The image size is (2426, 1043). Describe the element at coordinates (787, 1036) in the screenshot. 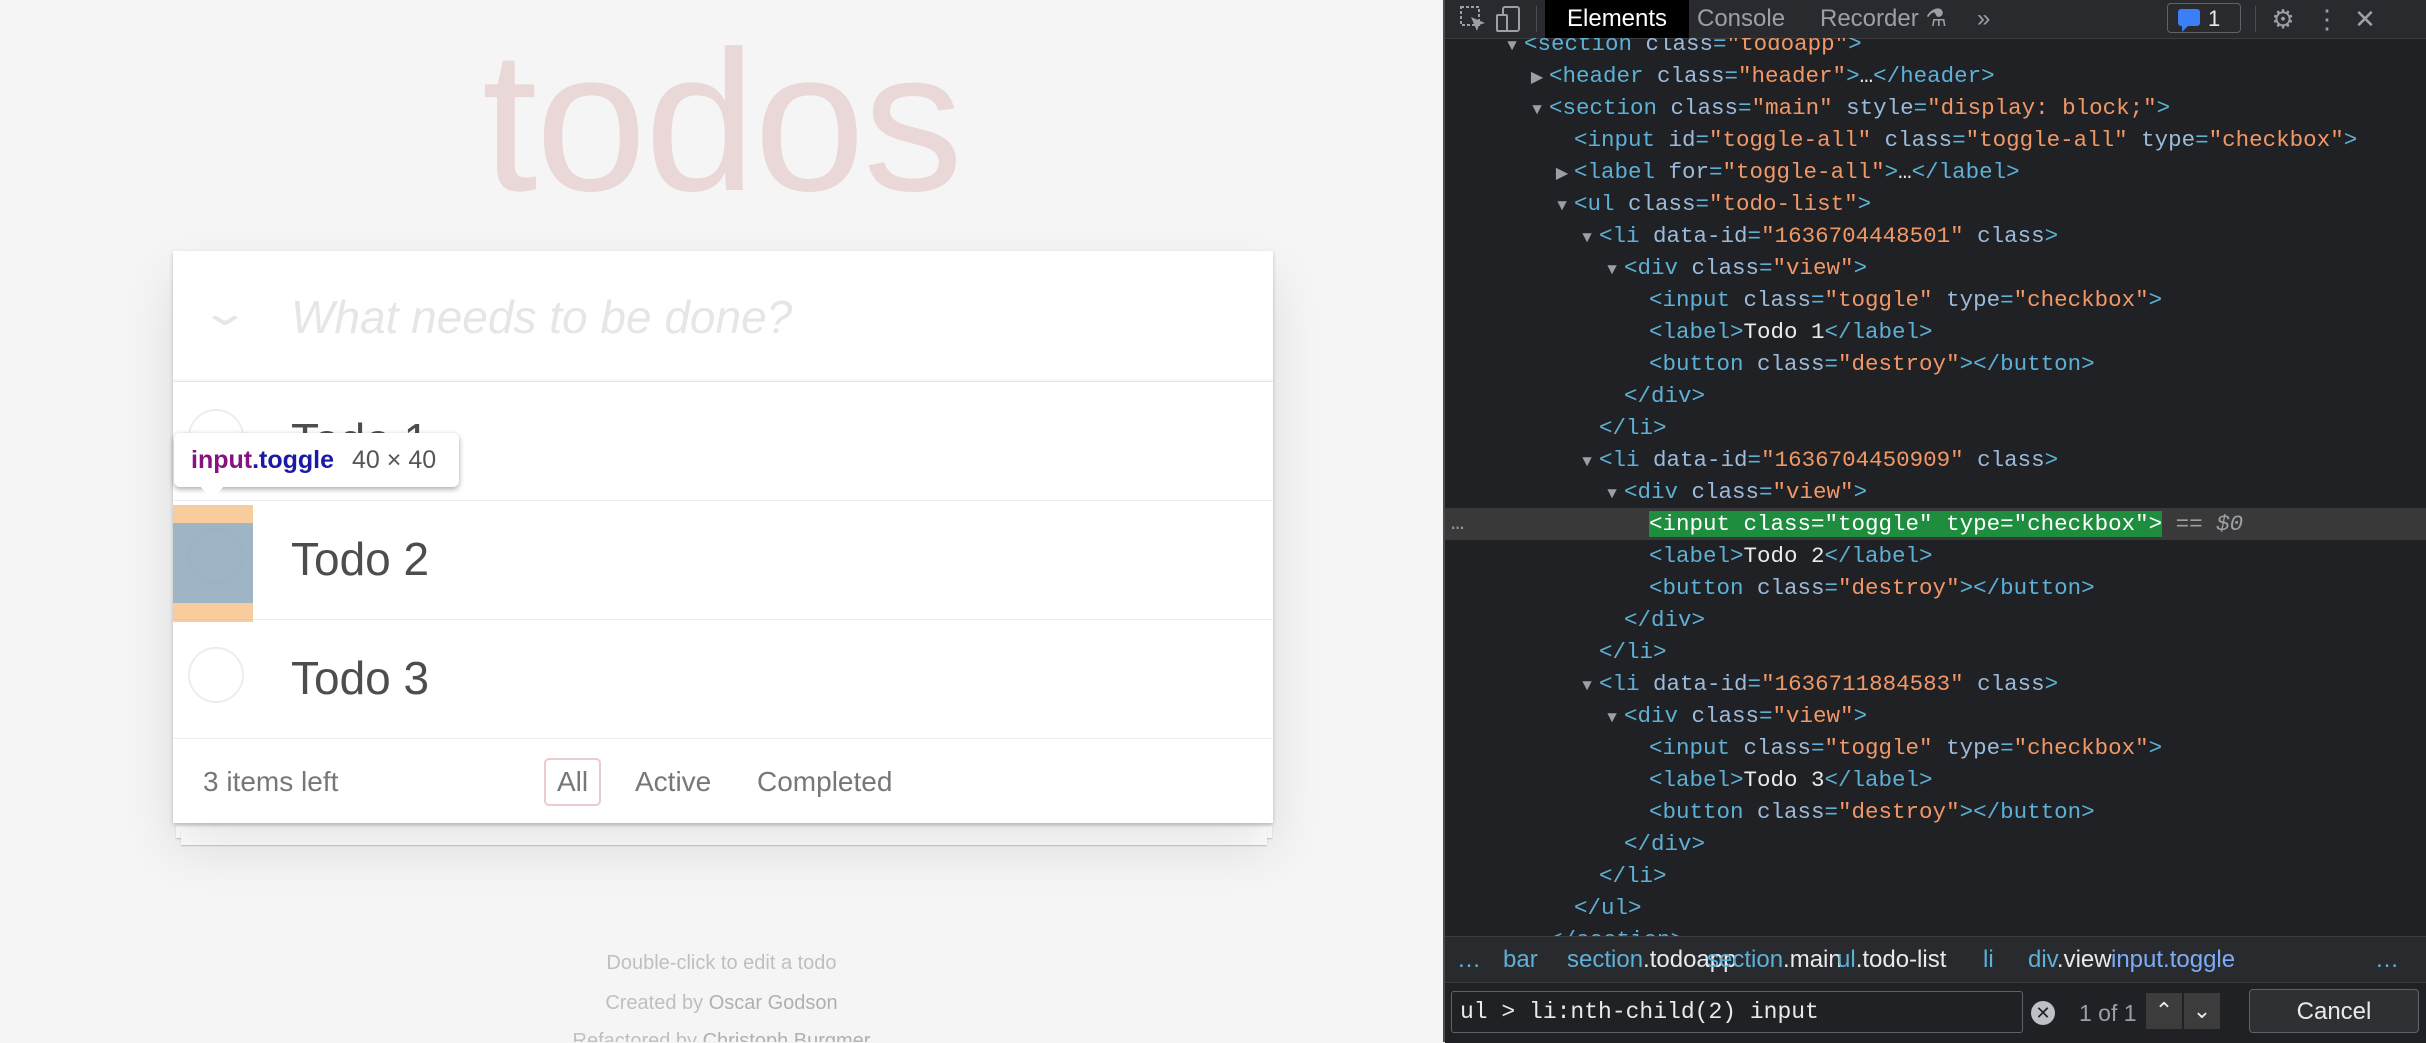

I see `refactor-author-link: Christoph Burgmer` at that location.